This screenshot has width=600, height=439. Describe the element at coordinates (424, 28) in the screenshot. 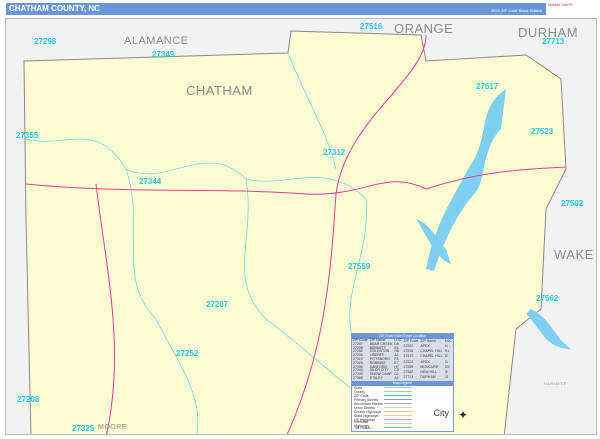

I see `county-label-orange: ORANGE` at that location.